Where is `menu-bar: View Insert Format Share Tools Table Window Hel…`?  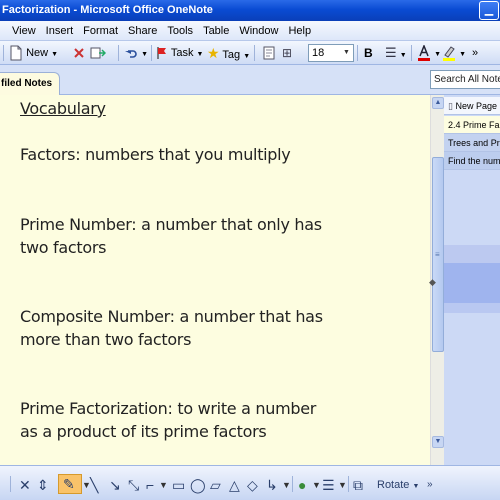 menu-bar: View Insert Format Share Tools Table Window Hel… is located at coordinates (250, 31).